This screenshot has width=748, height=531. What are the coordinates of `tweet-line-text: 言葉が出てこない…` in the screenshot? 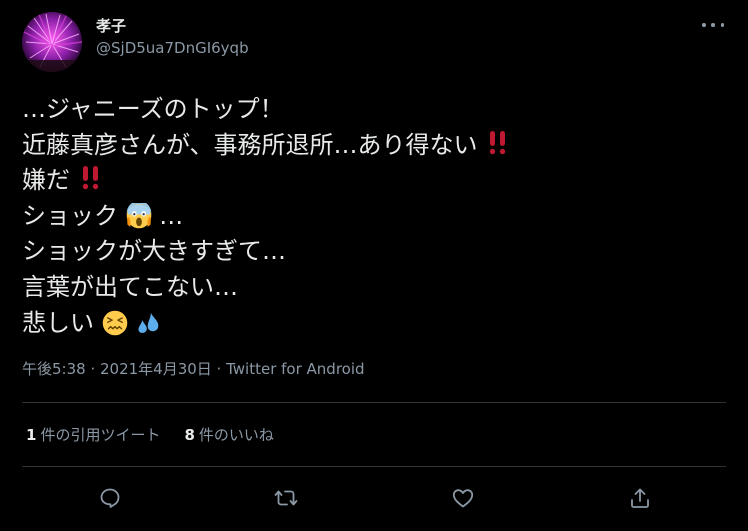 It's located at (130, 286).